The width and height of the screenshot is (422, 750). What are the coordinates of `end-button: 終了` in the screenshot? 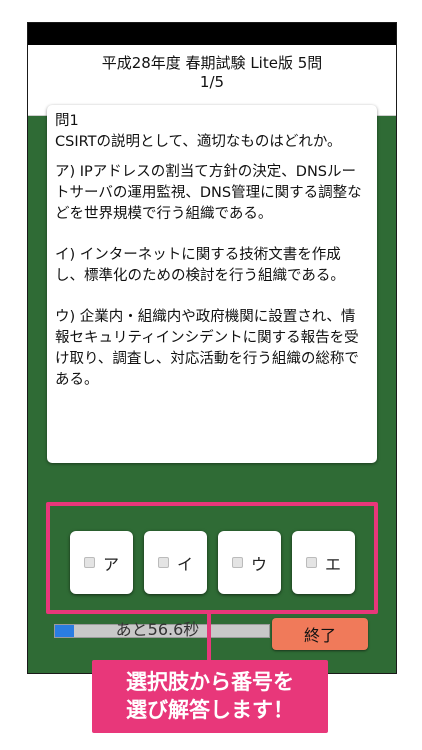 It's located at (320, 634).